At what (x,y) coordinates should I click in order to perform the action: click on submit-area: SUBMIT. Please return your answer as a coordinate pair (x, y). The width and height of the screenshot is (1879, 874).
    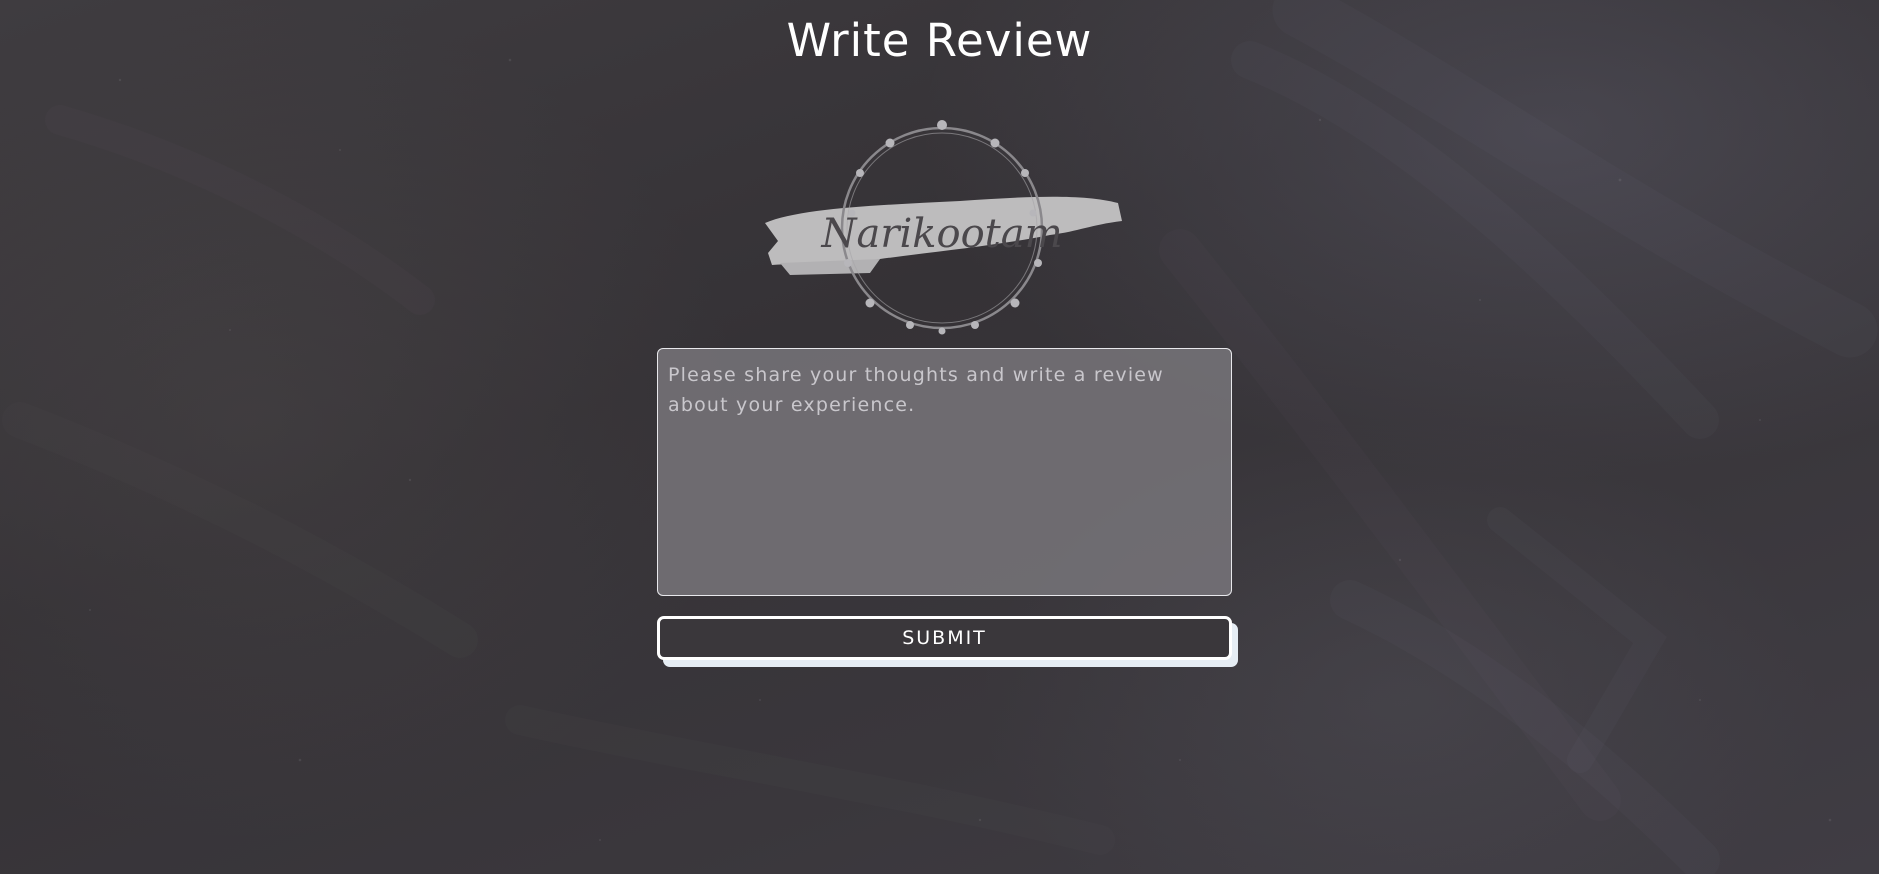
    Looking at the image, I should click on (947, 641).